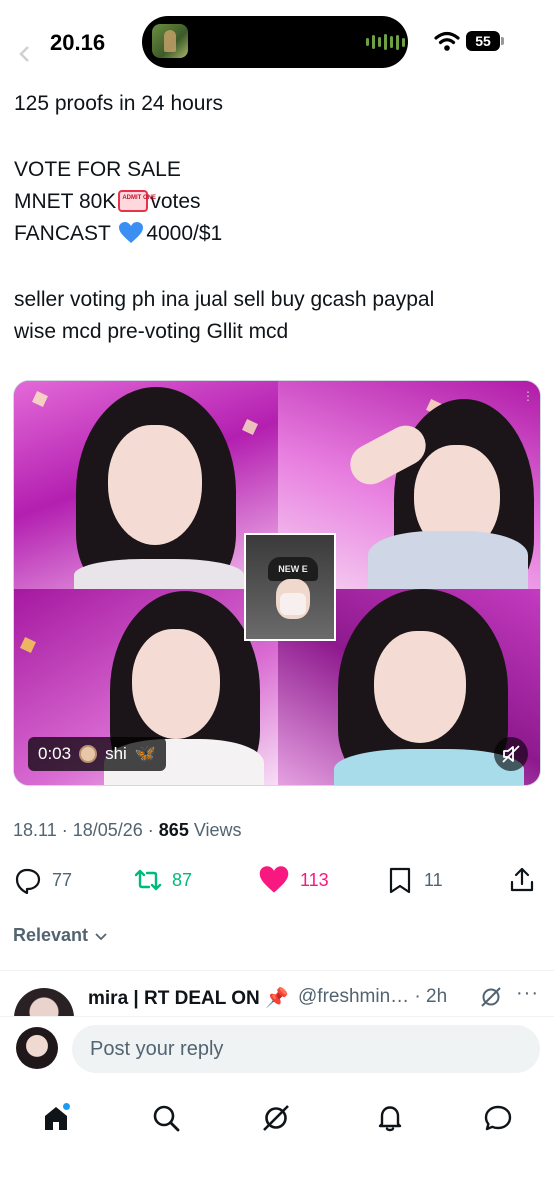 This screenshot has width=554, height=1200. What do you see at coordinates (293, 569) in the screenshot?
I see `inset-cap-text: NEW E` at bounding box center [293, 569].